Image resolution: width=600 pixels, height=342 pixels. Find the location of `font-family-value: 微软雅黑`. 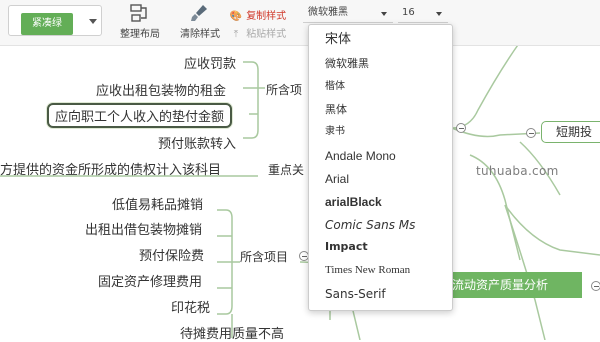

font-family-value: 微软雅黑 is located at coordinates (328, 12).